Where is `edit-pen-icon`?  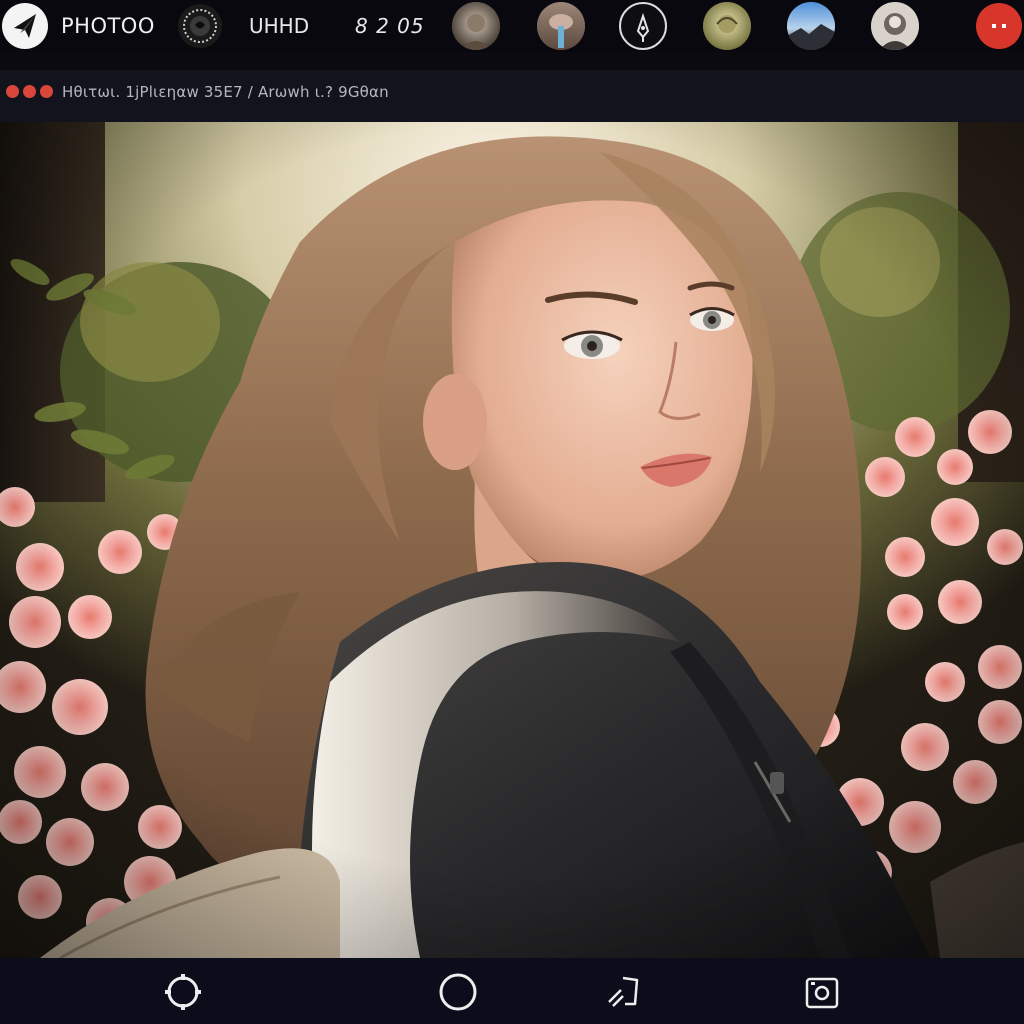
edit-pen-icon is located at coordinates (643, 26).